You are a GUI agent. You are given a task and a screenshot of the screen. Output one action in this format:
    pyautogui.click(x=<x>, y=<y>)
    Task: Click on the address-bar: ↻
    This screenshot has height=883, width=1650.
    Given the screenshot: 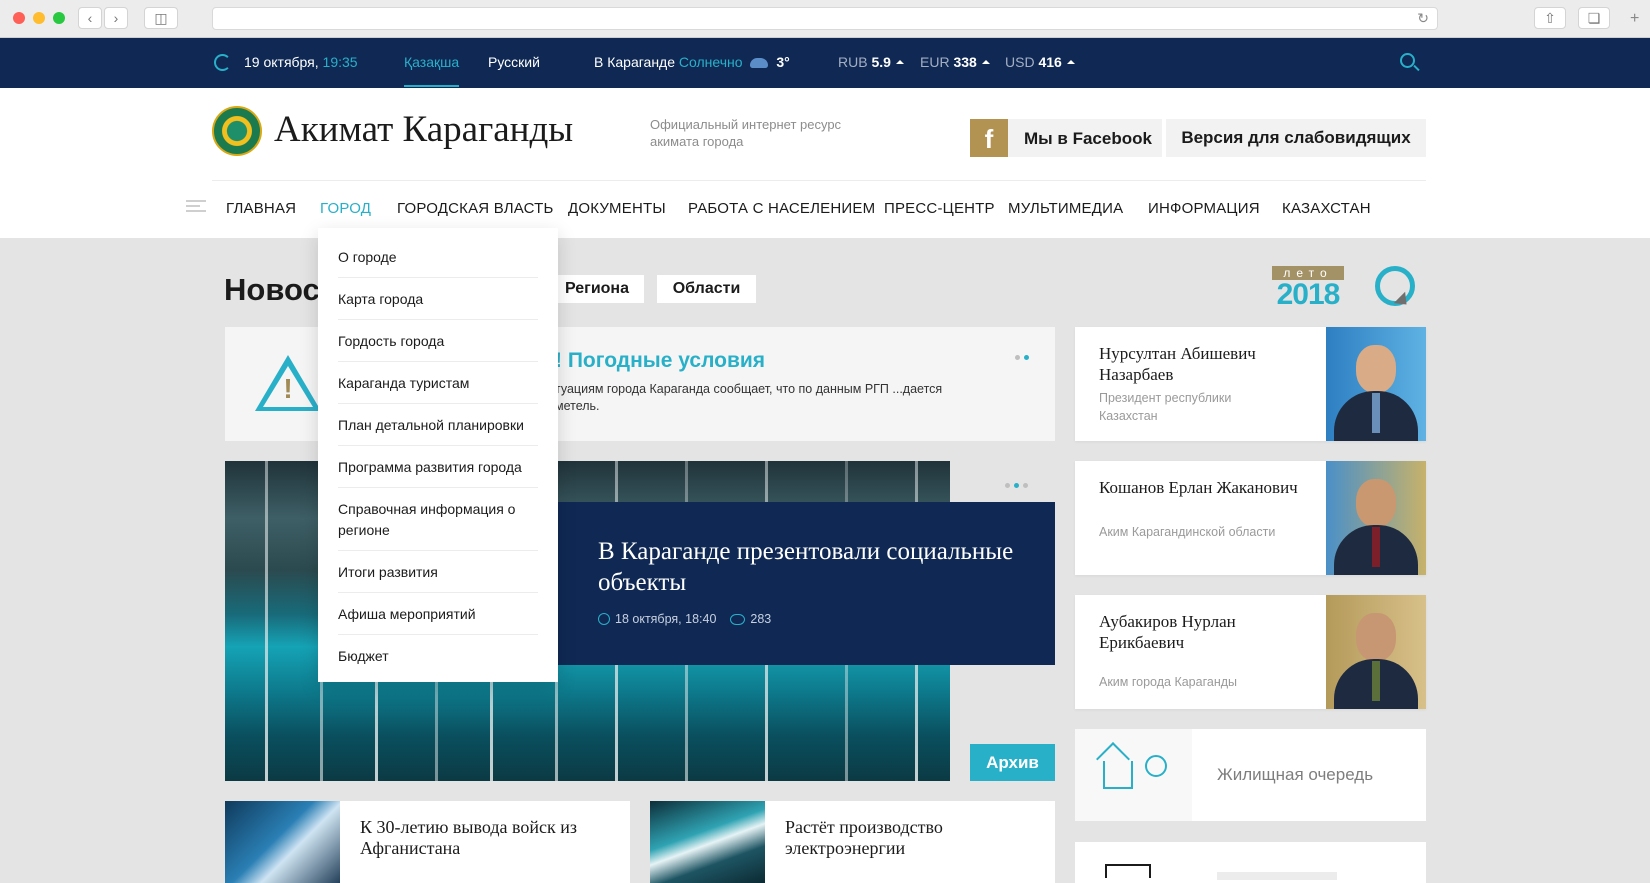 What is the action you would take?
    pyautogui.click(x=825, y=18)
    